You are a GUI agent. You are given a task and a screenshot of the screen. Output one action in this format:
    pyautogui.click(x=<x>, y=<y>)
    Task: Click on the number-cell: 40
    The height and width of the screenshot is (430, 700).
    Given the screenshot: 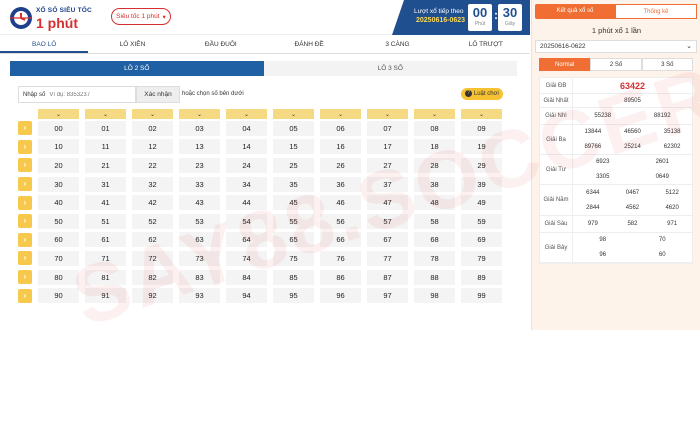 What is the action you would take?
    pyautogui.click(x=58, y=203)
    